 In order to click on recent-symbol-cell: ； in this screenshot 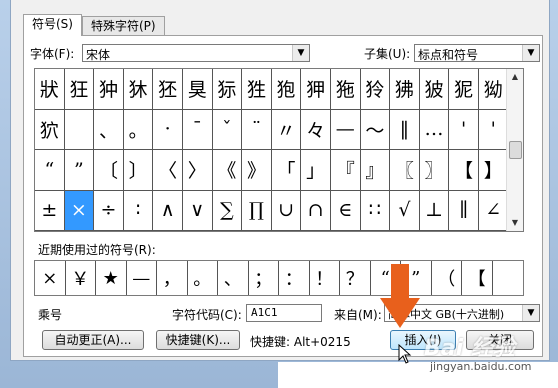, I will do `click(264, 278)`.